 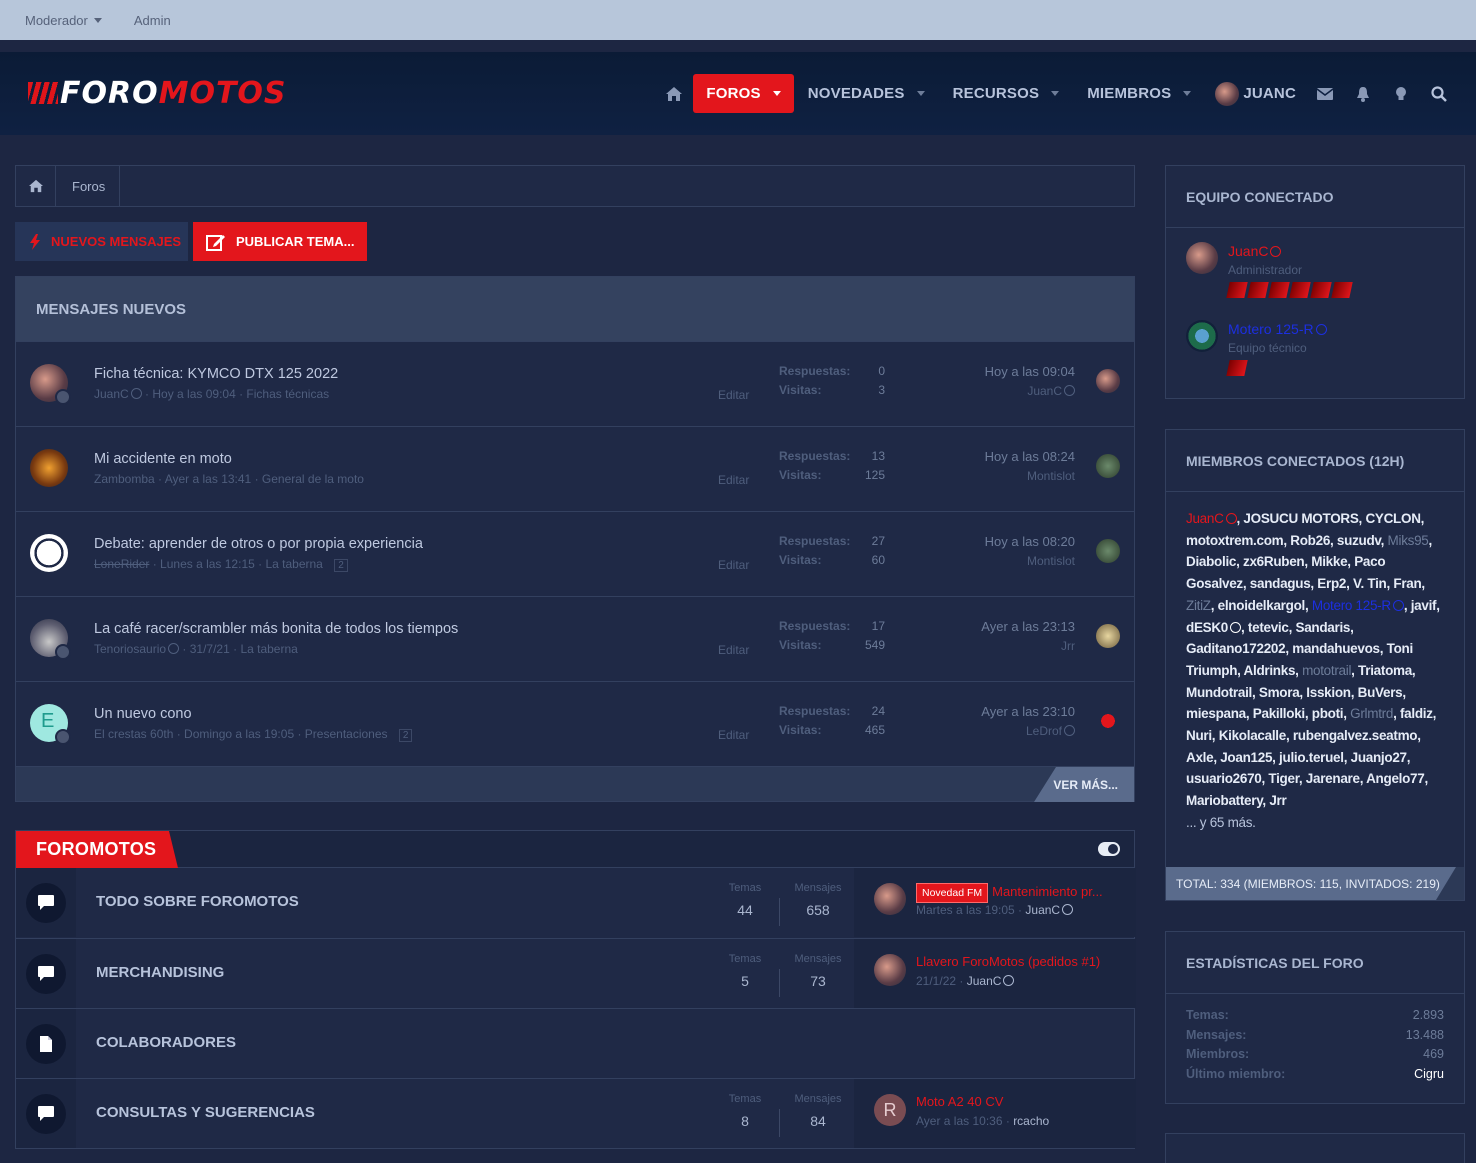 What do you see at coordinates (88, 186) in the screenshot?
I see `breadcrumb-foros: Foros` at bounding box center [88, 186].